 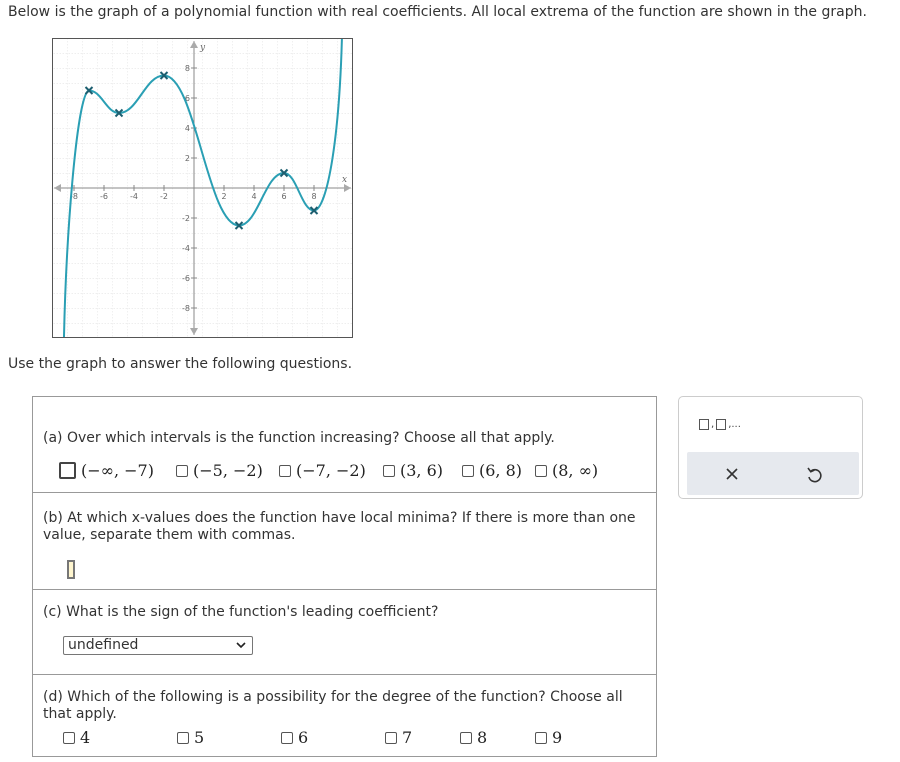 I want to click on undo-icon, so click(x=814, y=474).